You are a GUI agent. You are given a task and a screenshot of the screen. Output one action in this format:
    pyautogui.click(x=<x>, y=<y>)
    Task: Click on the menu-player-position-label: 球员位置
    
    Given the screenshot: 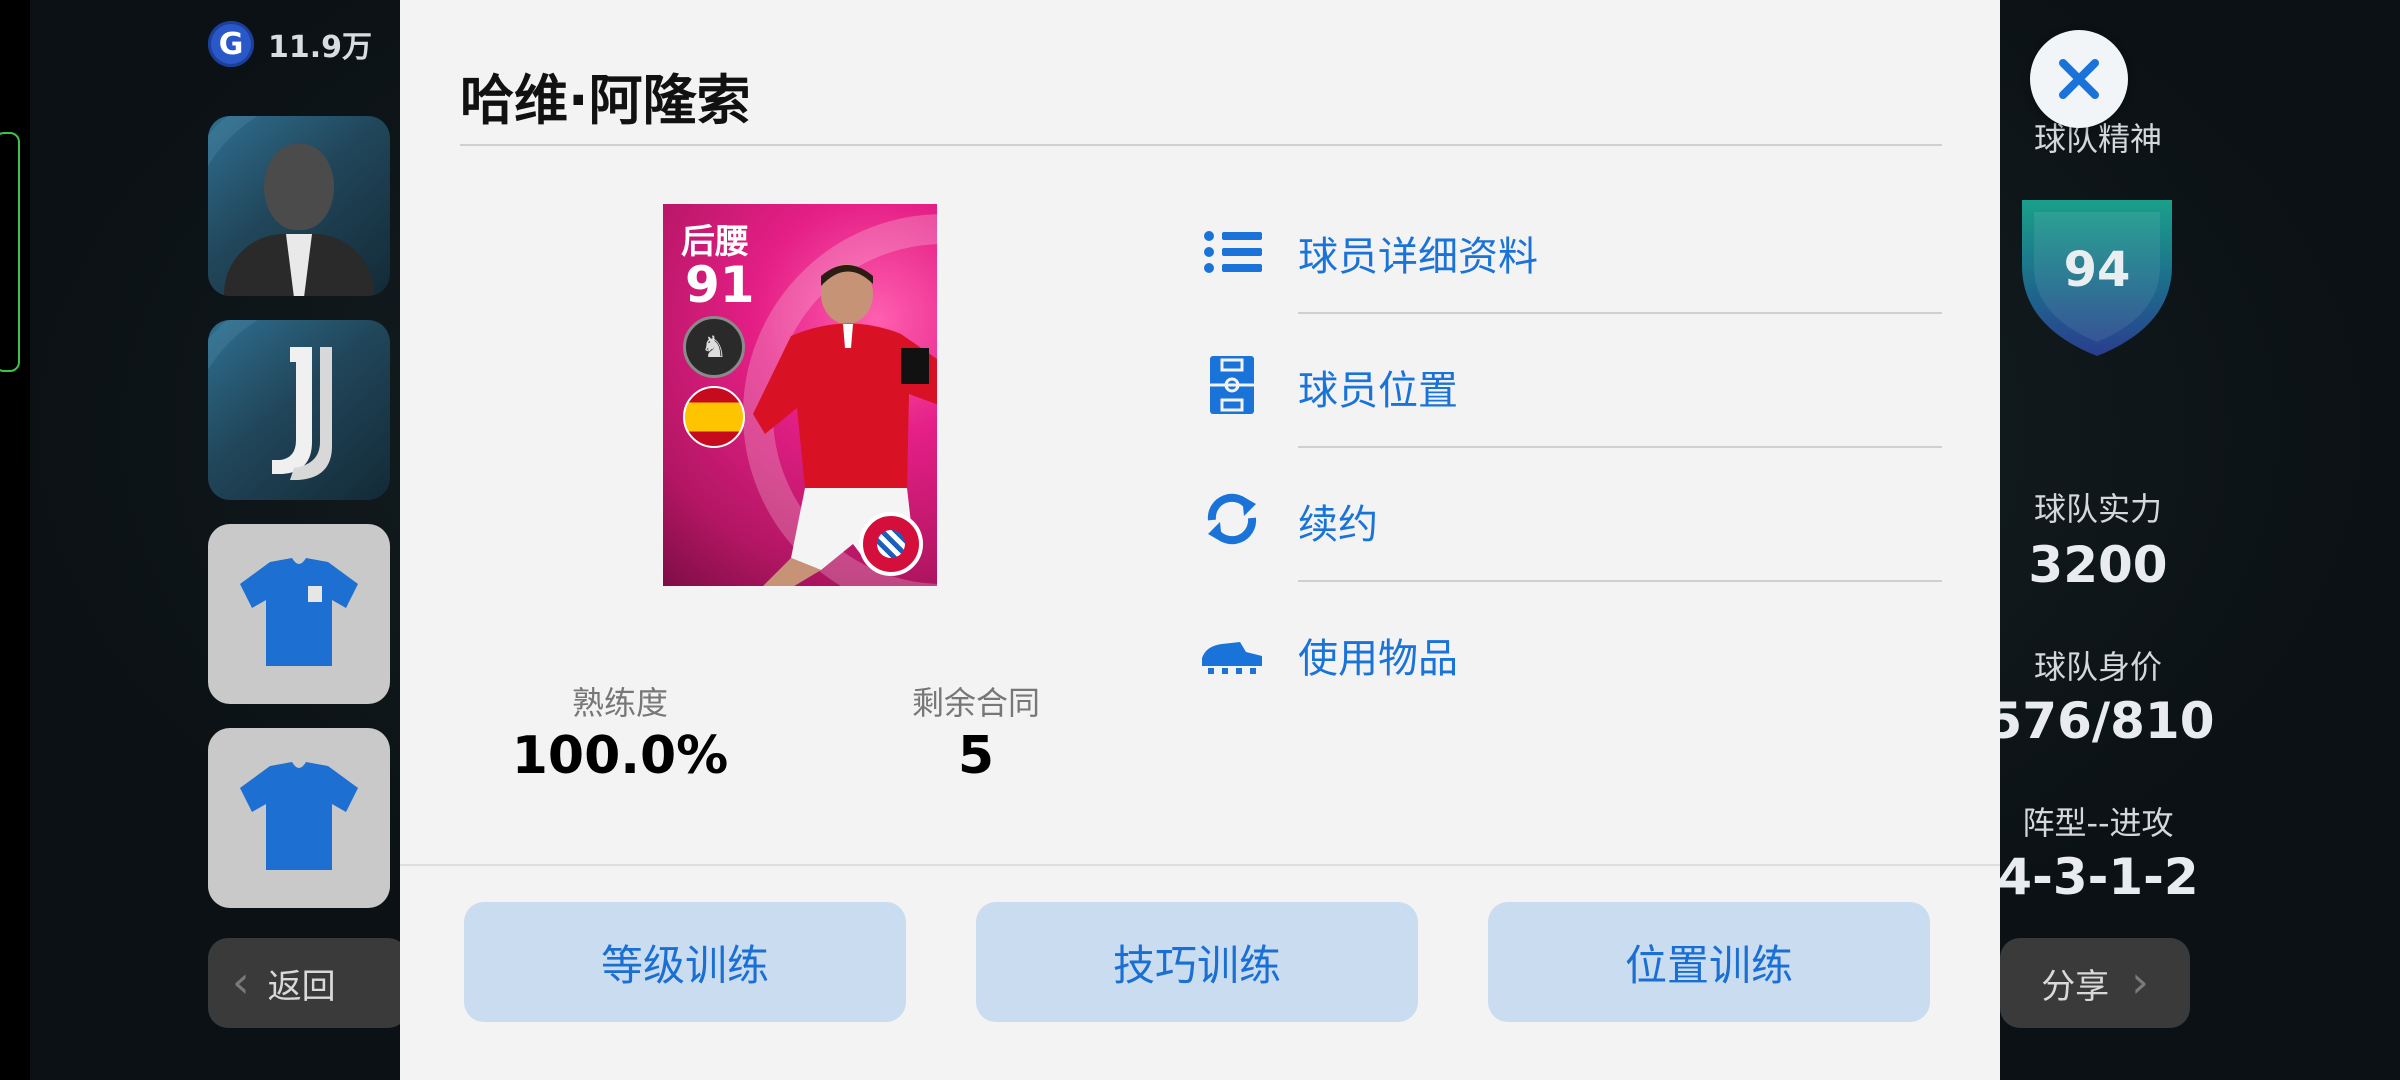 What is the action you would take?
    pyautogui.click(x=1378, y=391)
    